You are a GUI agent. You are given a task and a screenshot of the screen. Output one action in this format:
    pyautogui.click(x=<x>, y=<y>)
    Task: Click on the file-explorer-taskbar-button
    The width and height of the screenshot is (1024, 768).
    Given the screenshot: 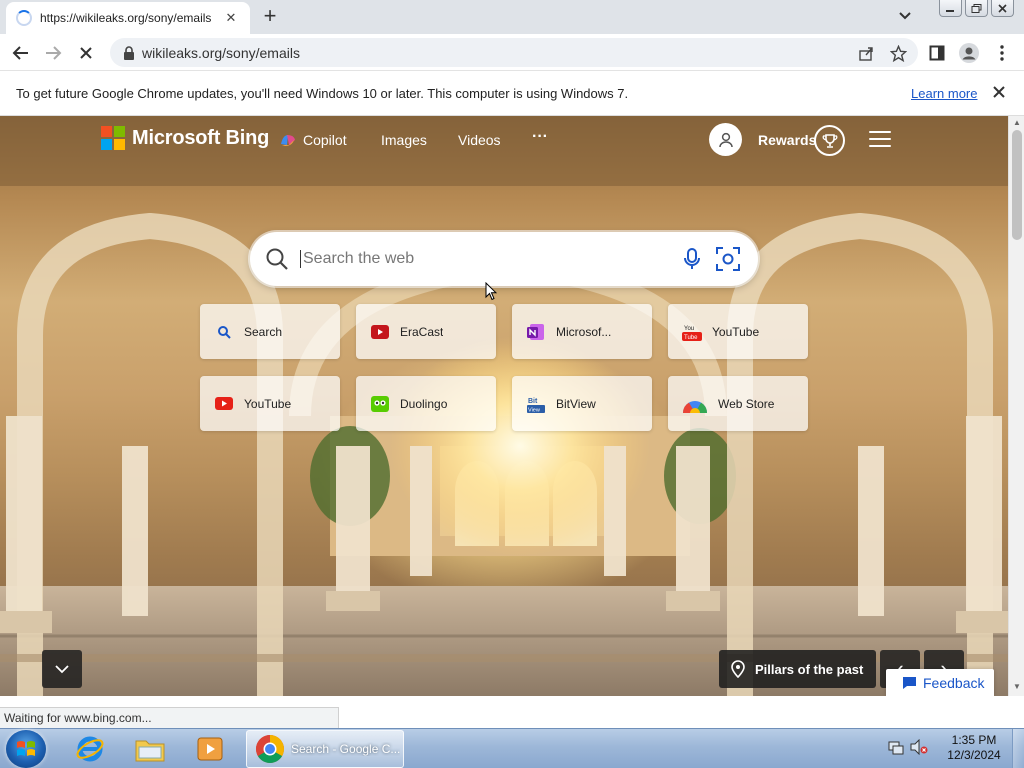 What is the action you would take?
    pyautogui.click(x=150, y=749)
    